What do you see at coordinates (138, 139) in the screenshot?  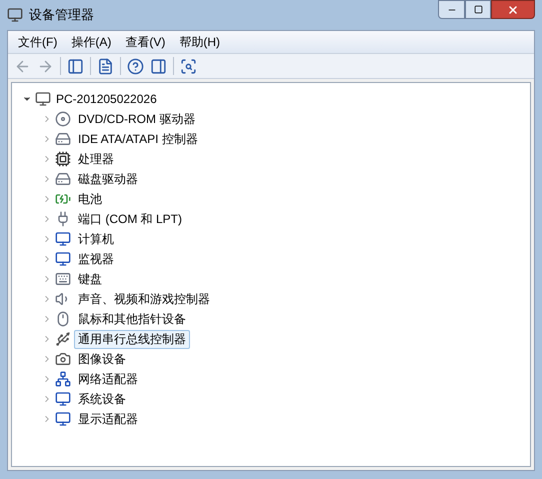 I see `tree-item: IDE ATA/ATAPI 控制器` at bounding box center [138, 139].